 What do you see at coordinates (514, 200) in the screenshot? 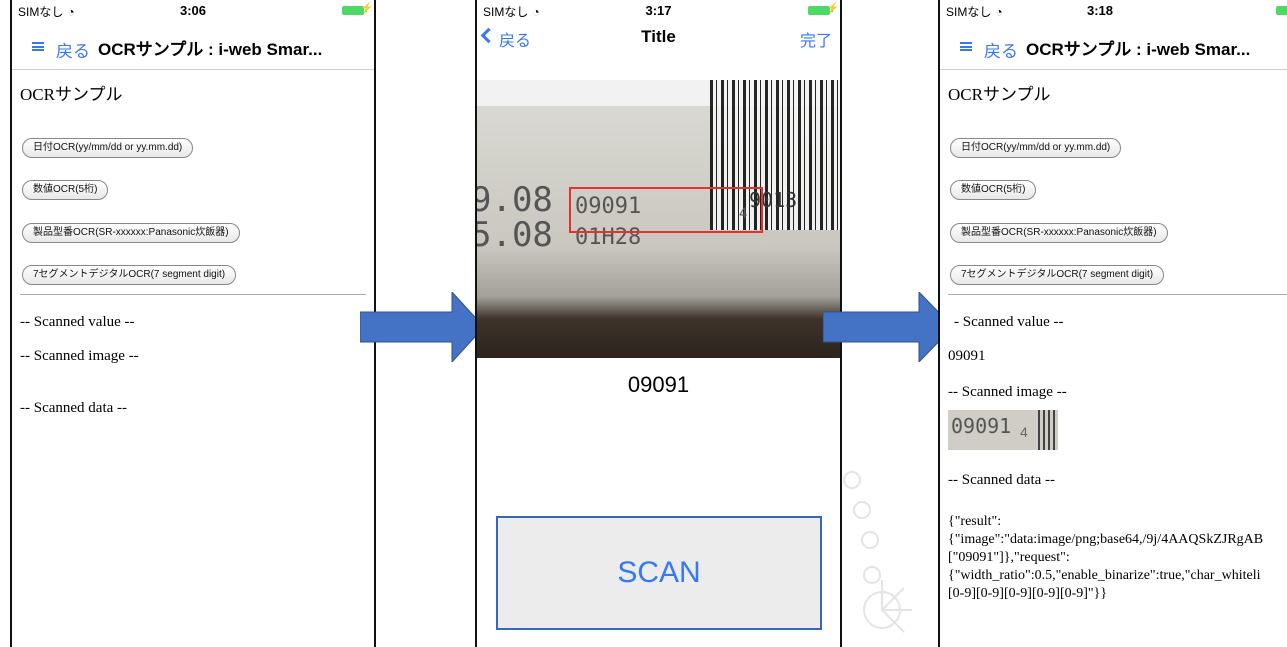
I see `printed-date-1: 9.08` at bounding box center [514, 200].